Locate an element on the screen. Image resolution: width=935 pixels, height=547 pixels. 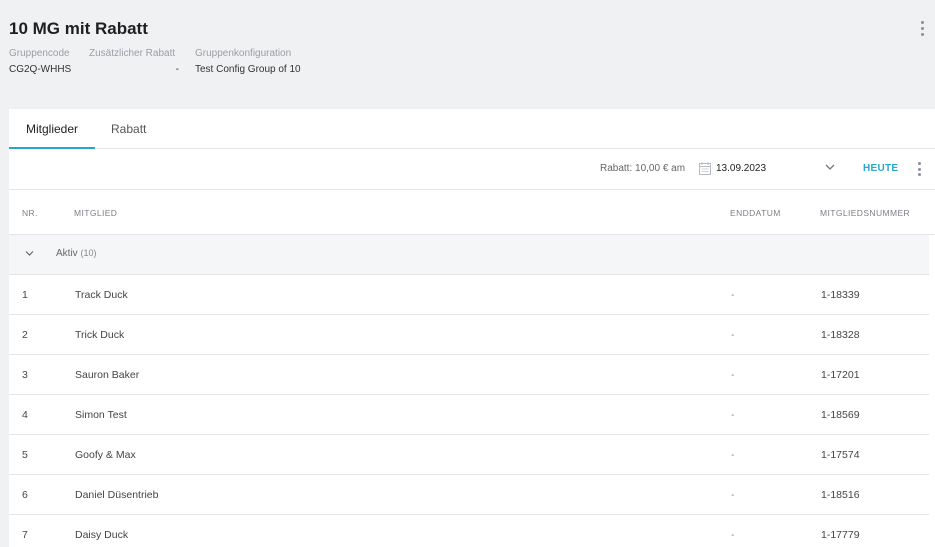
member-name: Daniel Düsentrieb is located at coordinates (117, 495).